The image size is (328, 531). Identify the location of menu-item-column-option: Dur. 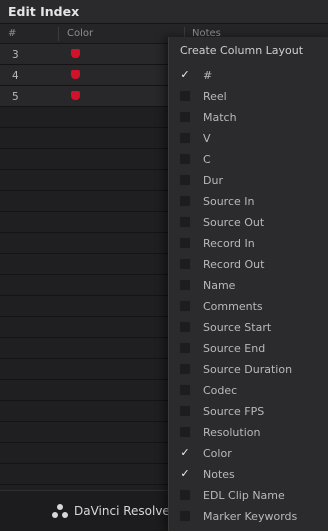
(248, 180).